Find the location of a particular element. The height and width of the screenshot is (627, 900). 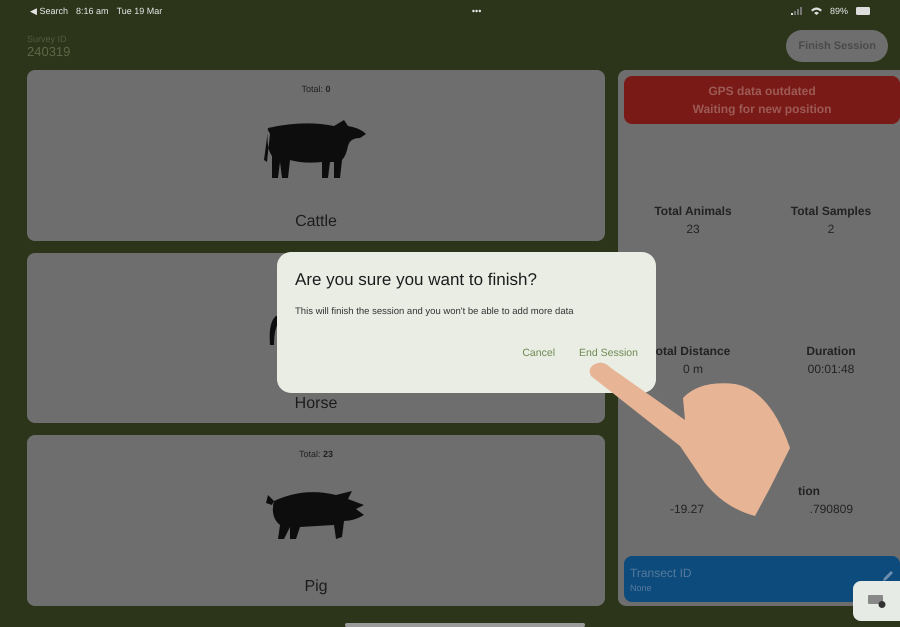

location-label: tion is located at coordinates (809, 492).